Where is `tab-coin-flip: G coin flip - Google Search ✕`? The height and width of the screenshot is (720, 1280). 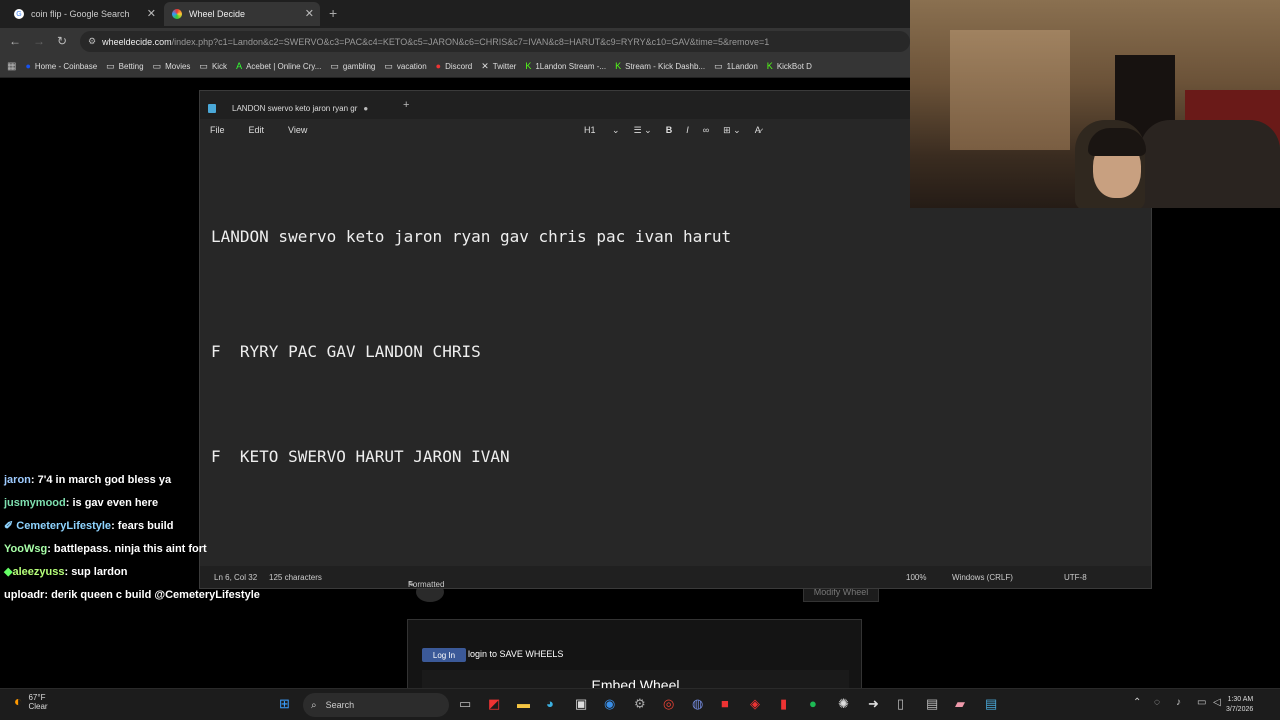
tab-coin-flip: G coin flip - Google Search ✕ is located at coordinates (84, 14).